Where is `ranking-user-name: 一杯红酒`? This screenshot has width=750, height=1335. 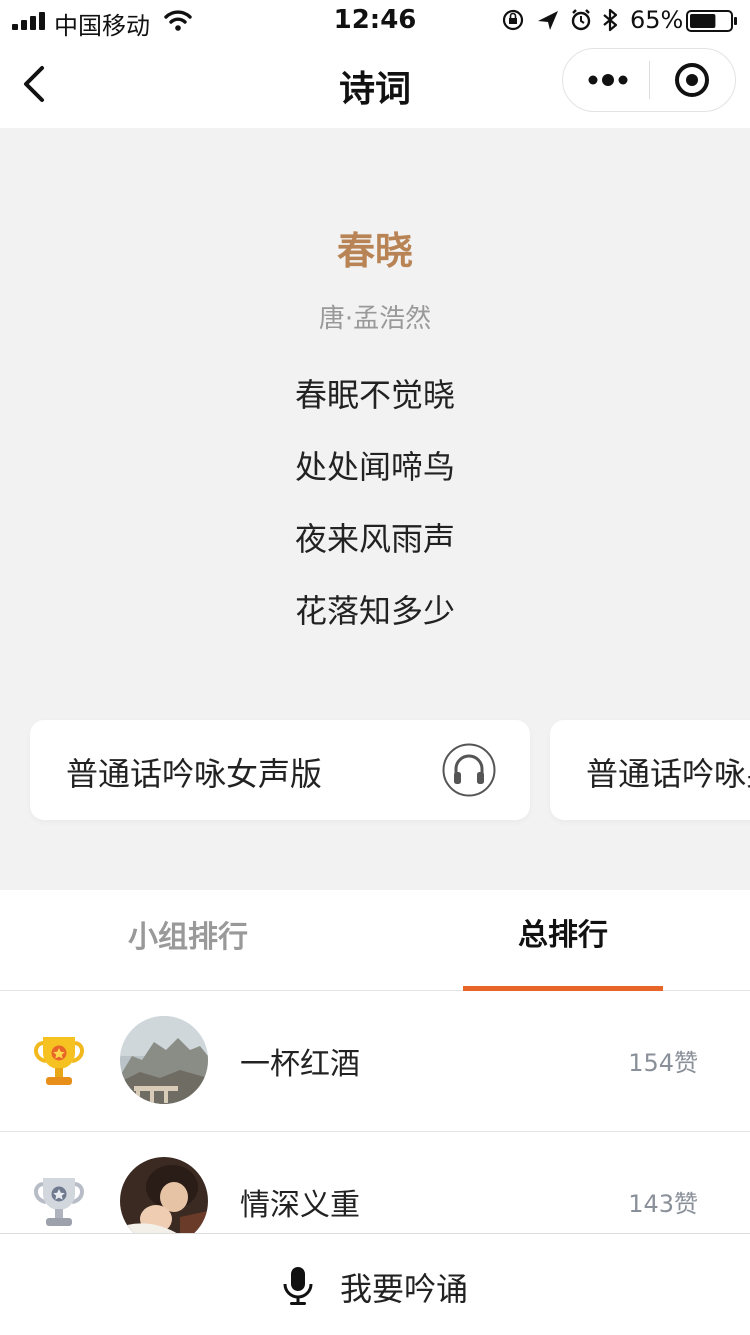
ranking-user-name: 一杯红酒 is located at coordinates (300, 1064).